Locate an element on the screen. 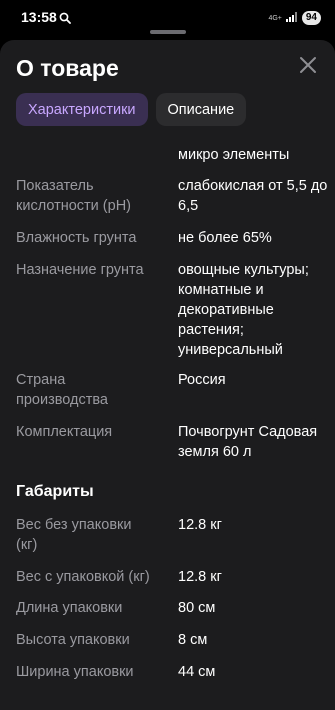 The width and height of the screenshot is (335, 710). spec-label: Назначение грунта is located at coordinates (80, 270).